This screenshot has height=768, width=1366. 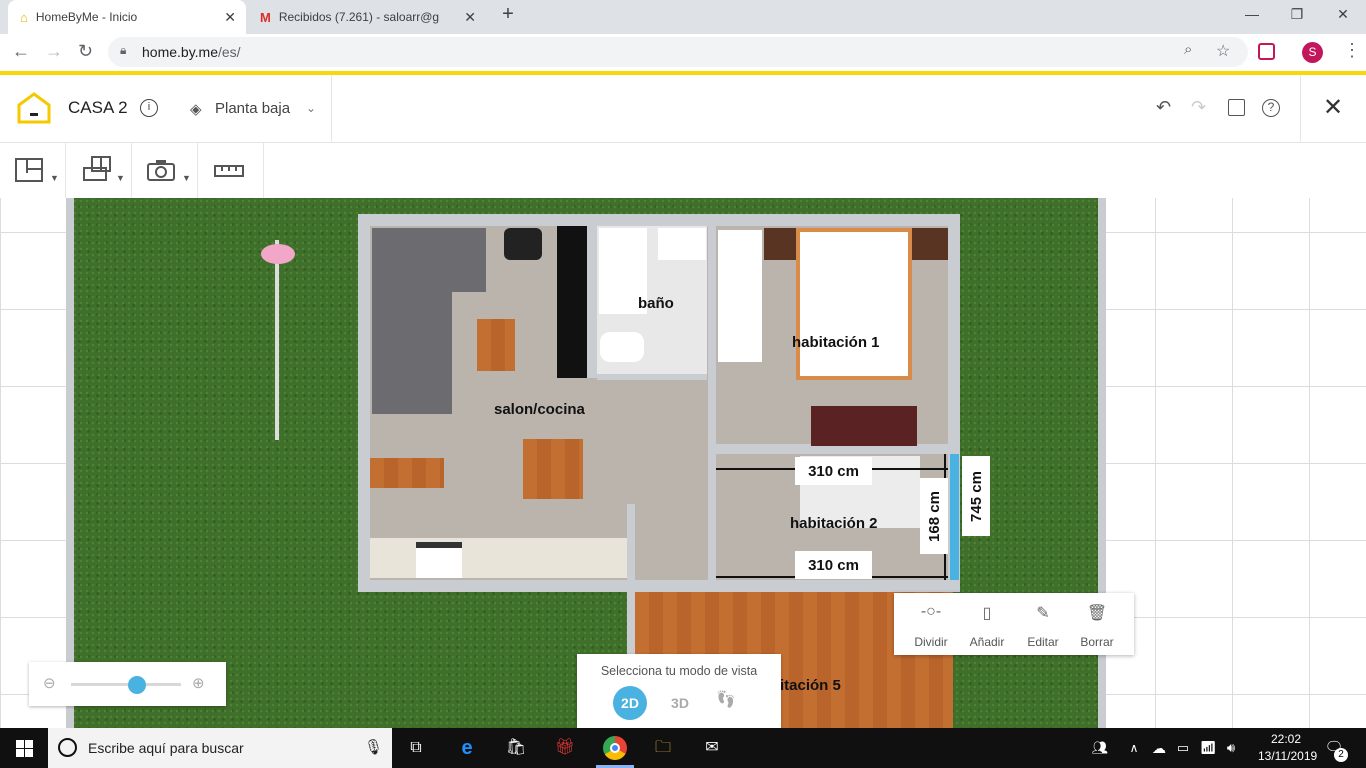 What do you see at coordinates (311, 108) in the screenshot?
I see `chevron-down-icon: ⌄` at bounding box center [311, 108].